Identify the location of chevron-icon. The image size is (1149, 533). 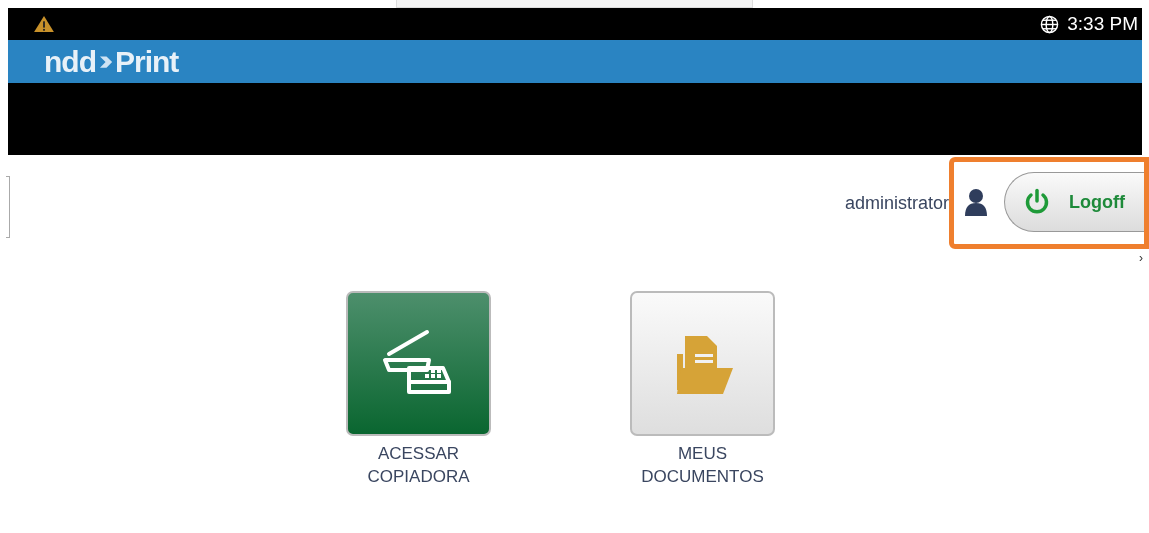
(106, 61).